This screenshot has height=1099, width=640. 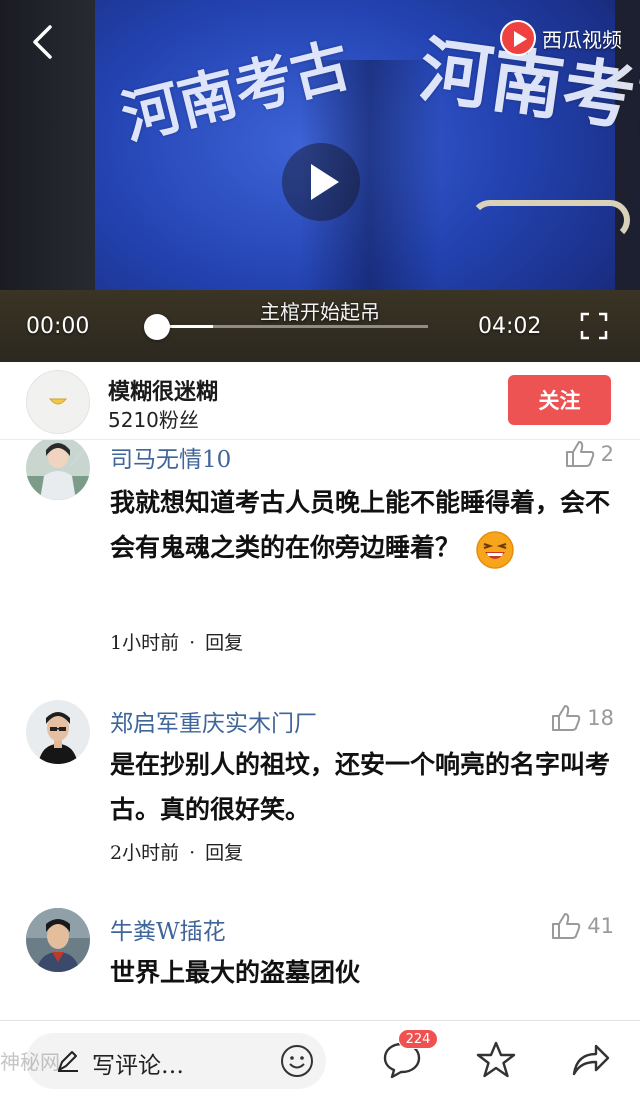 I want to click on back-button, so click(x=42, y=42).